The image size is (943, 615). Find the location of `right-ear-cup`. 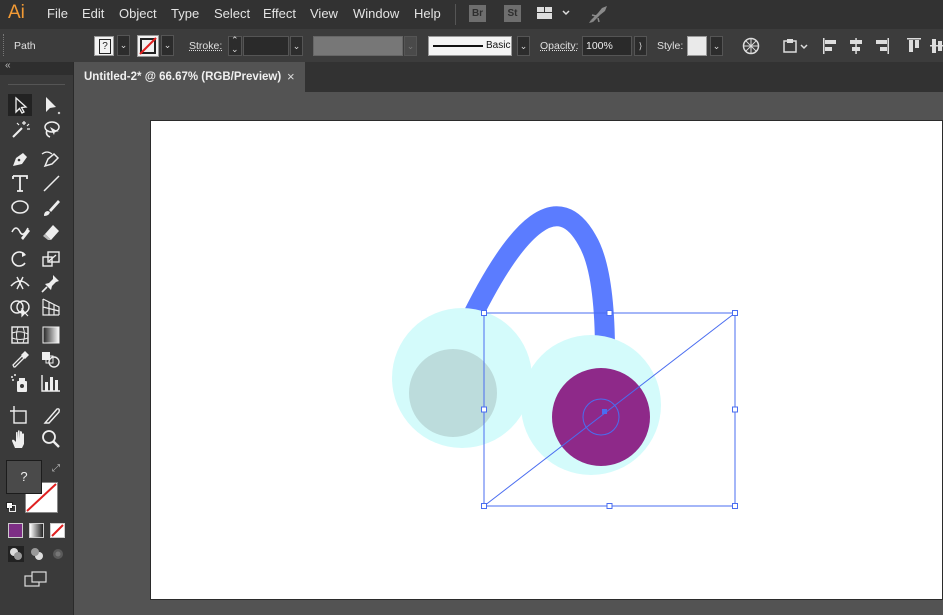

right-ear-cup is located at coordinates (601, 417).